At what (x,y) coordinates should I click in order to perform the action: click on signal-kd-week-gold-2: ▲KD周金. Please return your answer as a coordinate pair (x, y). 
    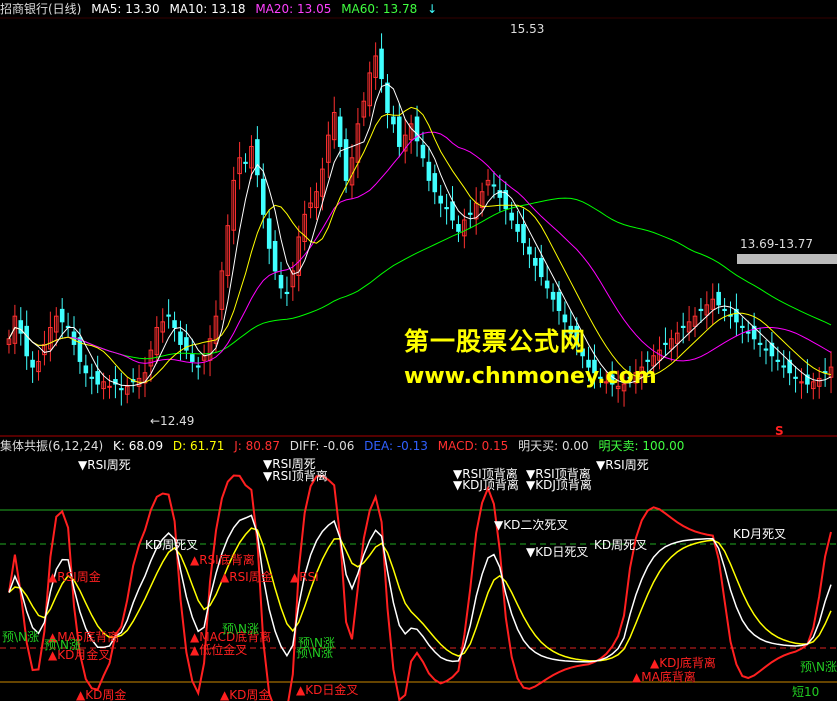
    Looking at the image, I should click on (245, 694).